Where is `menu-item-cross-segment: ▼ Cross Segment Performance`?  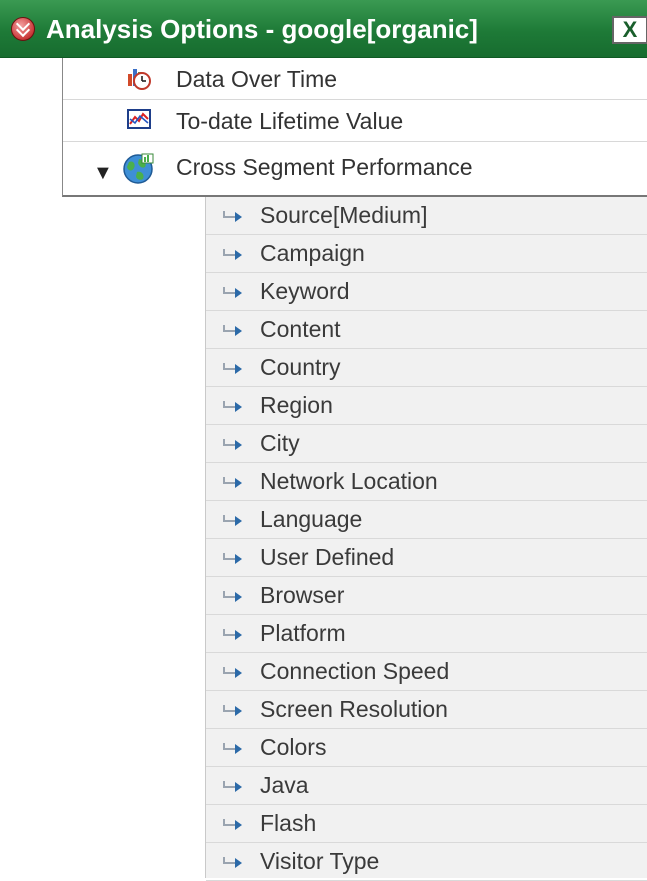 menu-item-cross-segment: ▼ Cross Segment Performance is located at coordinates (355, 169).